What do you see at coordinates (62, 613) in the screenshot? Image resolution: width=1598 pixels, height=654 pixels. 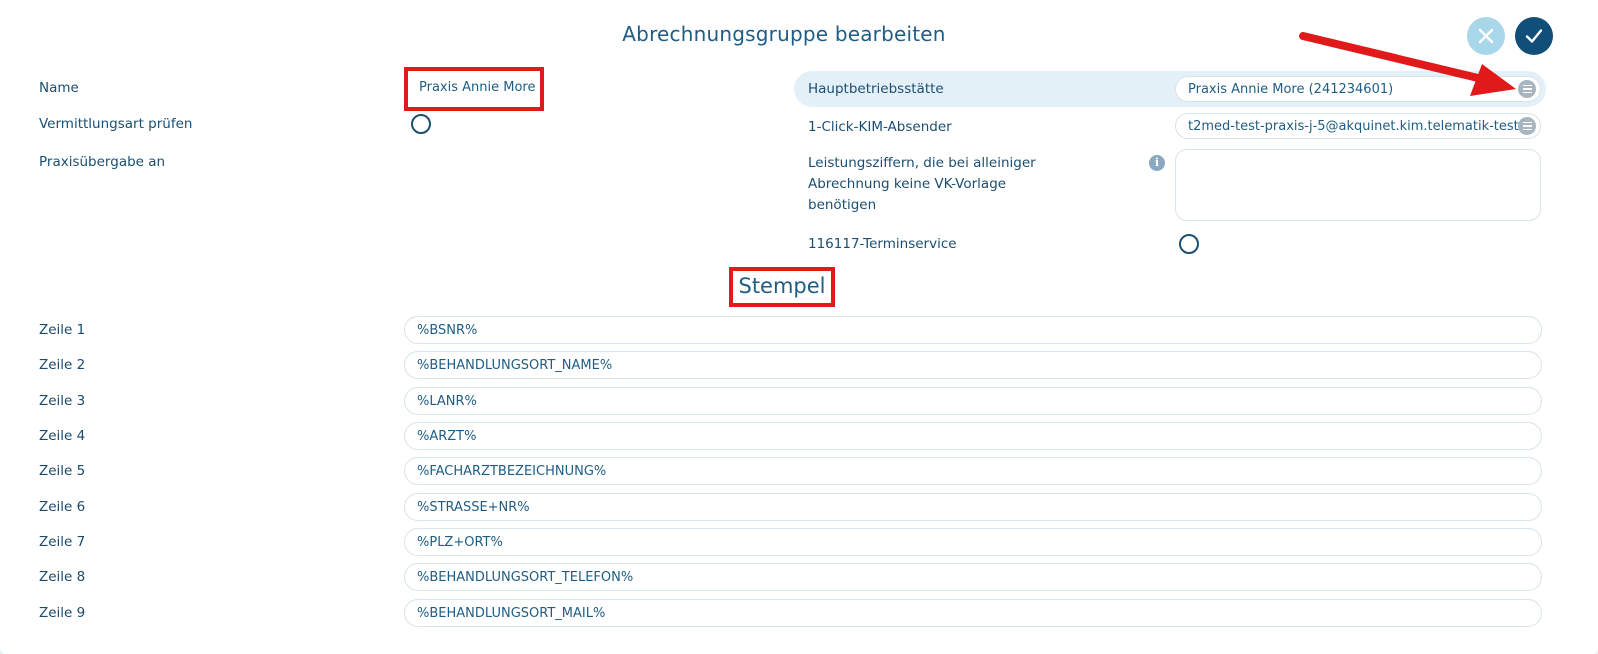 I see `zeile-label: Zeile 9` at bounding box center [62, 613].